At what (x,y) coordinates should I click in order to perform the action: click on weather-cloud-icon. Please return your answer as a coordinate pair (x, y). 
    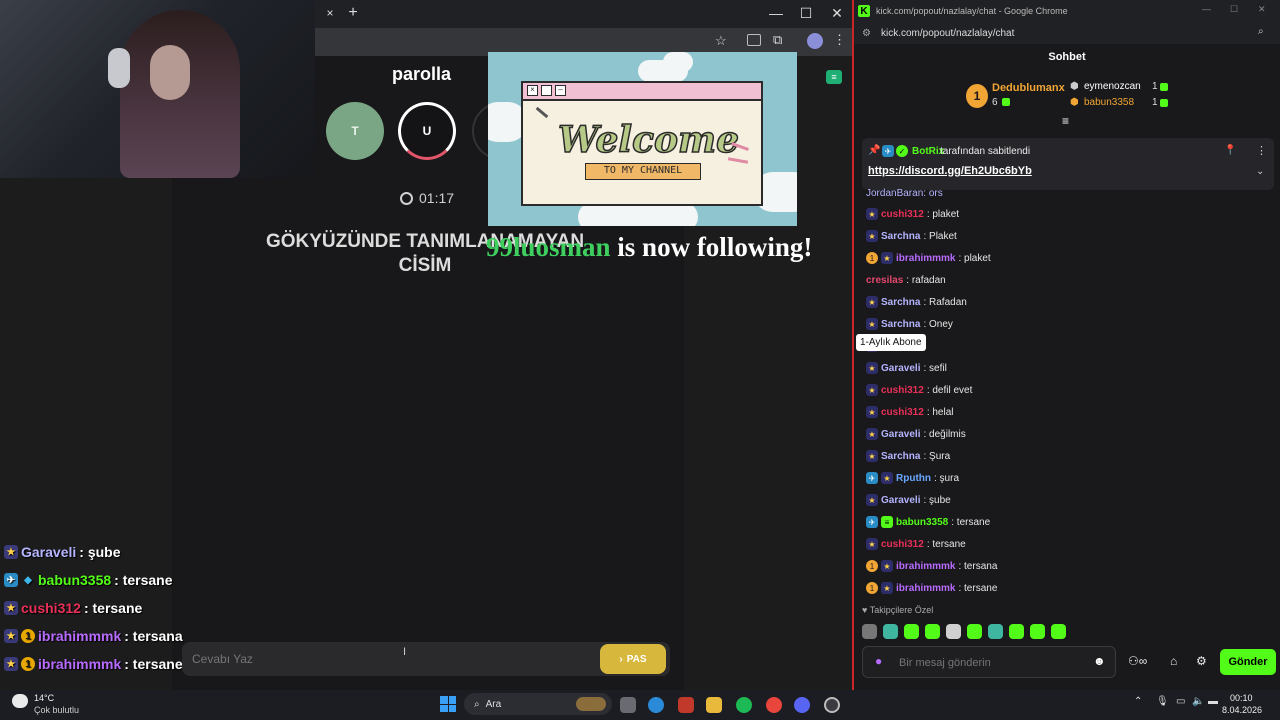
    Looking at the image, I should click on (20, 701).